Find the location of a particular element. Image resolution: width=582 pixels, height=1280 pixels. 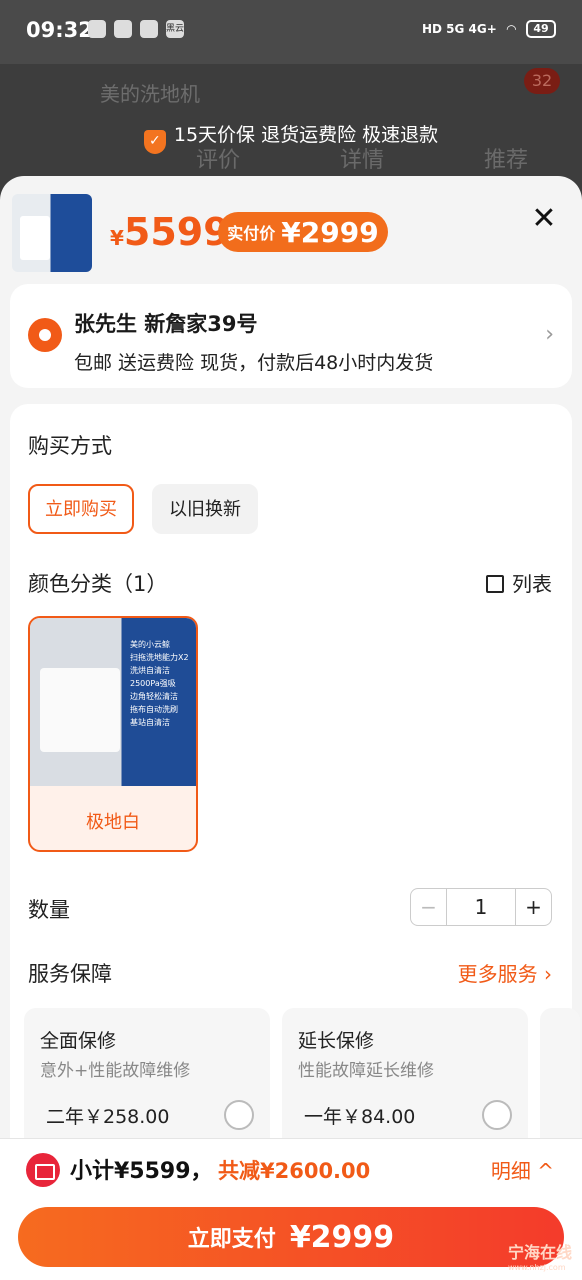

actual-price-pill: 实付价 ¥2999 is located at coordinates (303, 232).